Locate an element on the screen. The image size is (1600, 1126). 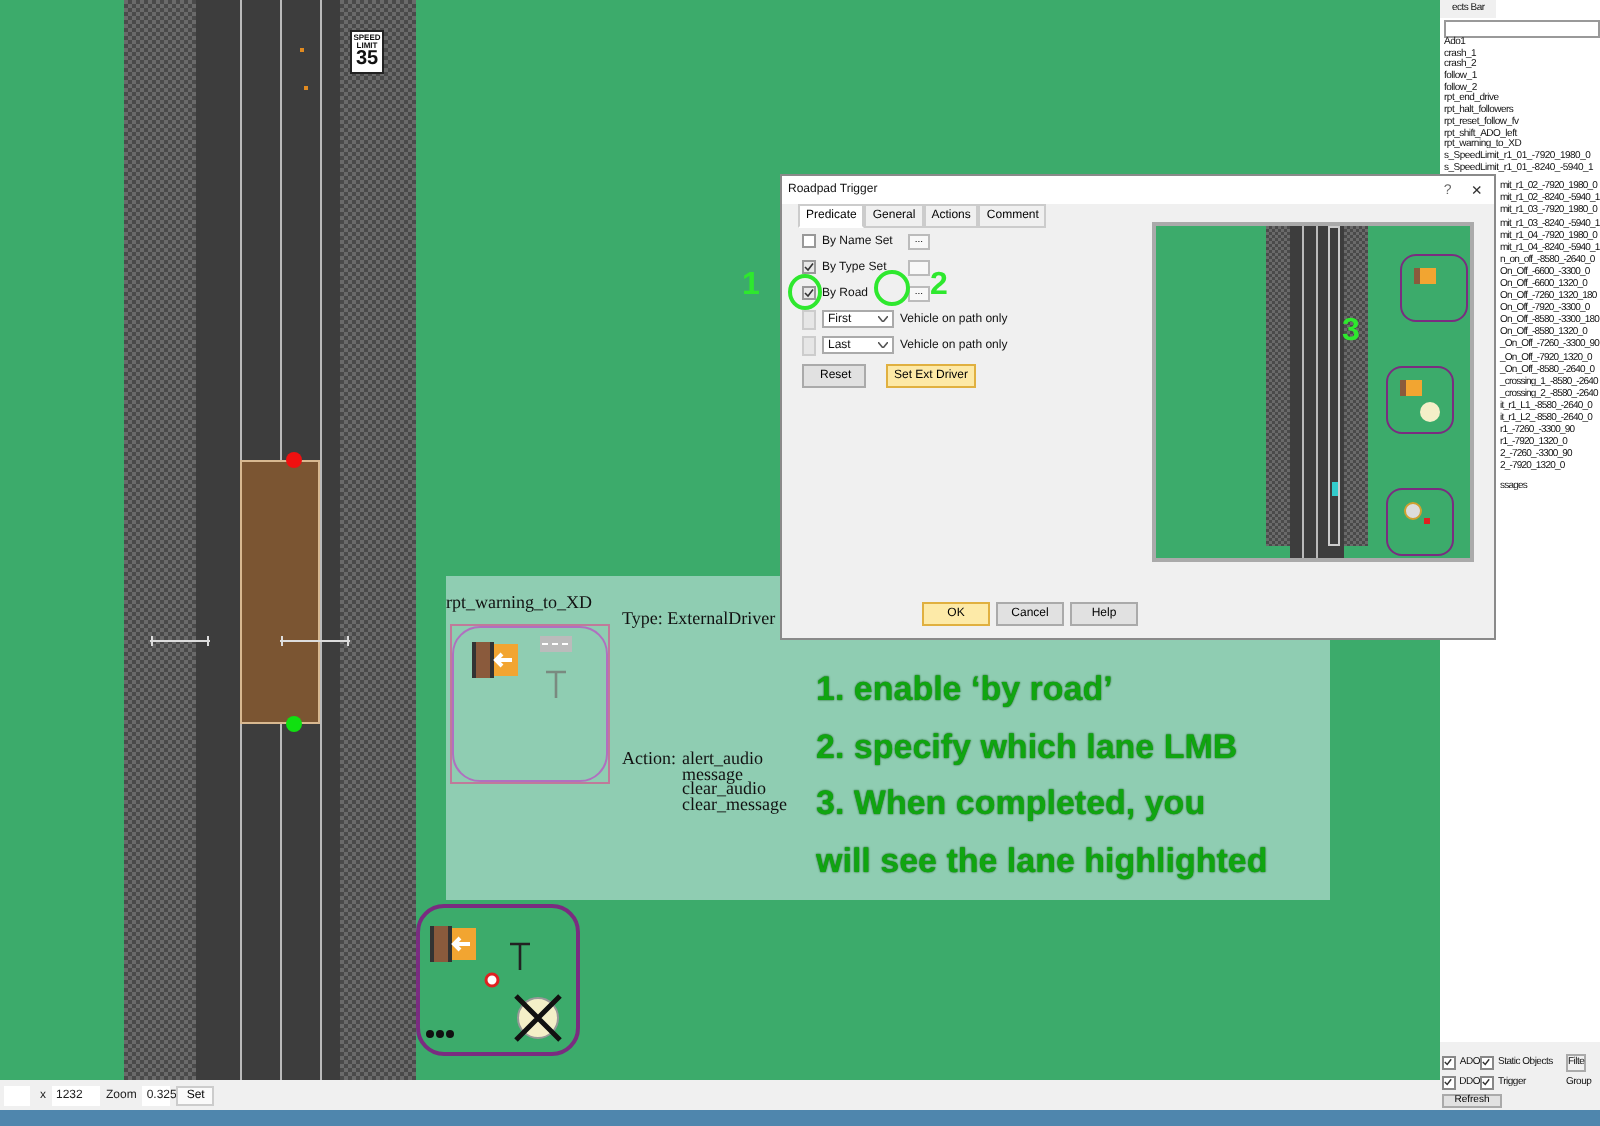
road-icon is located at coordinates (556, 644).